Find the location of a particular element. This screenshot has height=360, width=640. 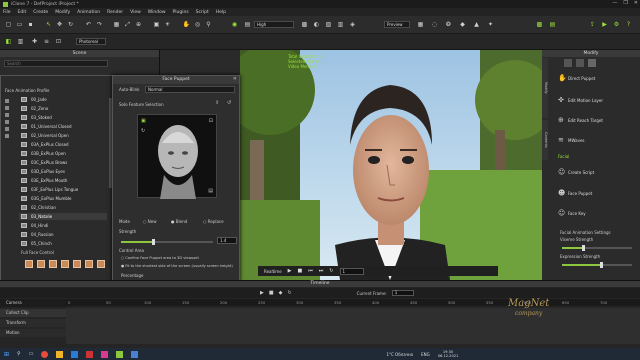

menu-script: Script is located at coordinates (202, 12).